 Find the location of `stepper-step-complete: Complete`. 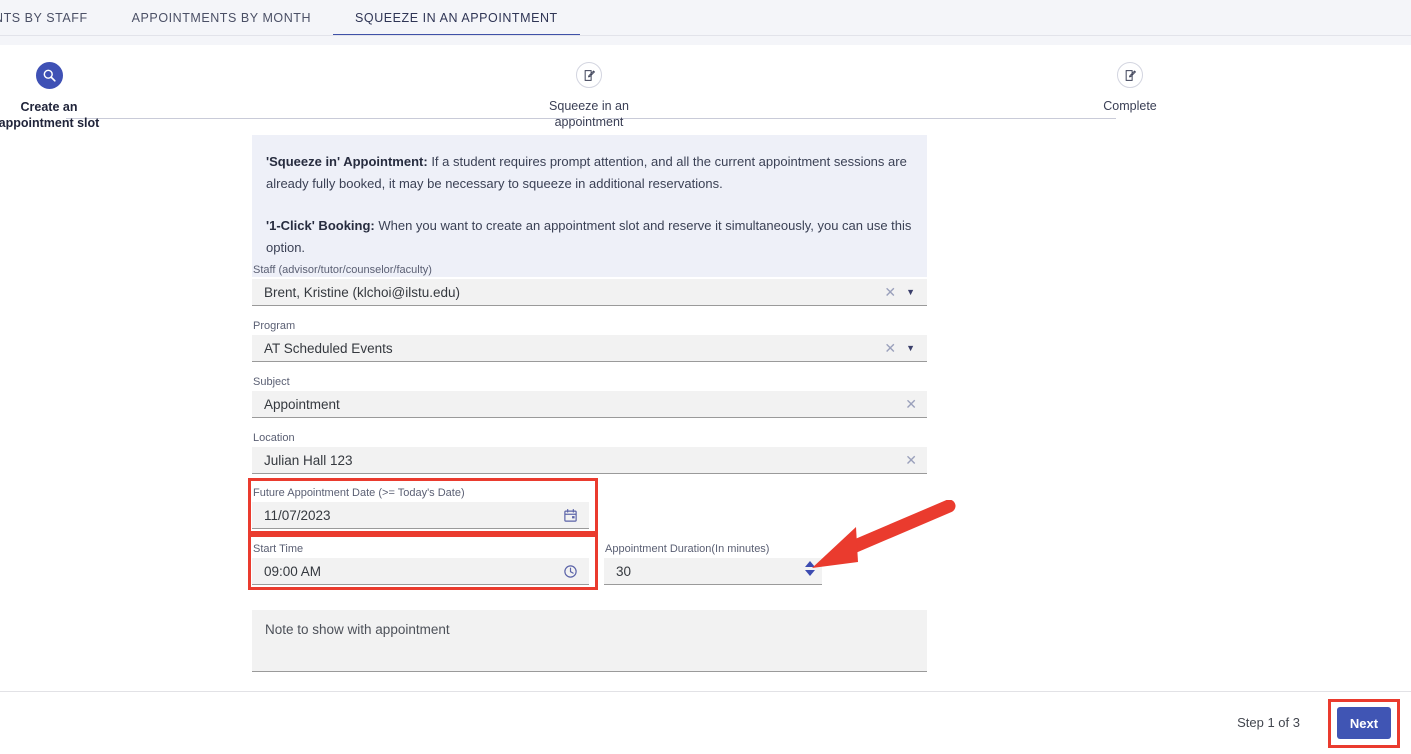

stepper-step-complete: Complete is located at coordinates (1130, 88).